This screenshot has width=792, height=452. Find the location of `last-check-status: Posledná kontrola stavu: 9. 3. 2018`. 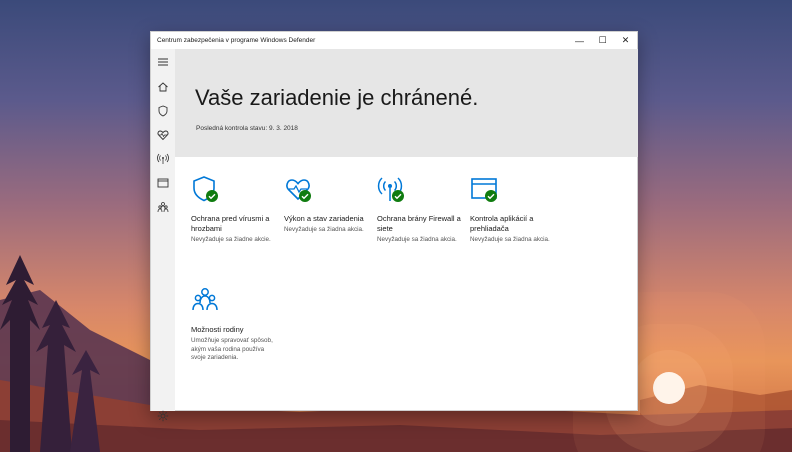

last-check-status: Posledná kontrola stavu: 9. 3. 2018 is located at coordinates (247, 128).